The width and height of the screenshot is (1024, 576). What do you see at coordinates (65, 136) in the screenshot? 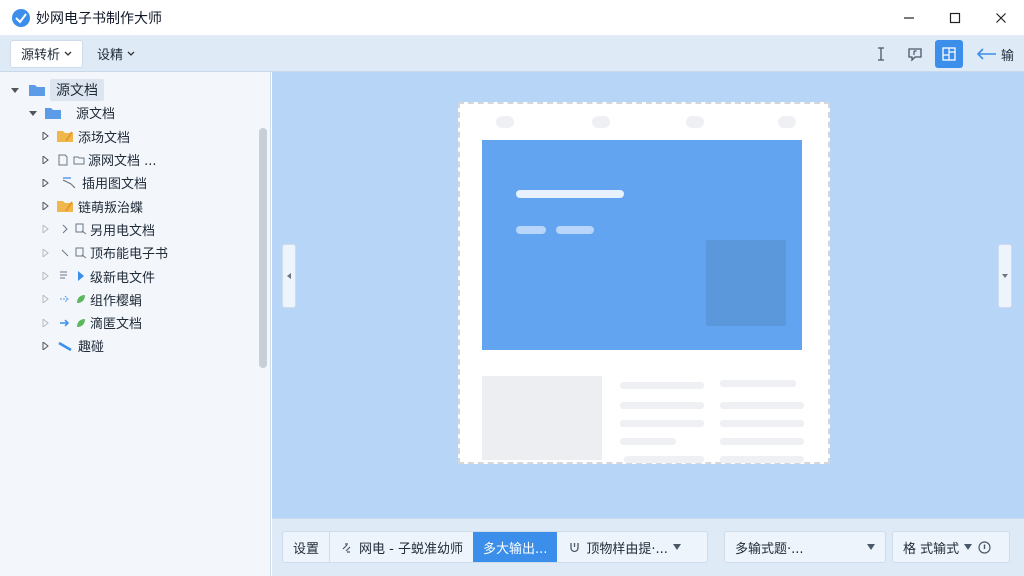
I see `folder-edit-icon` at bounding box center [65, 136].